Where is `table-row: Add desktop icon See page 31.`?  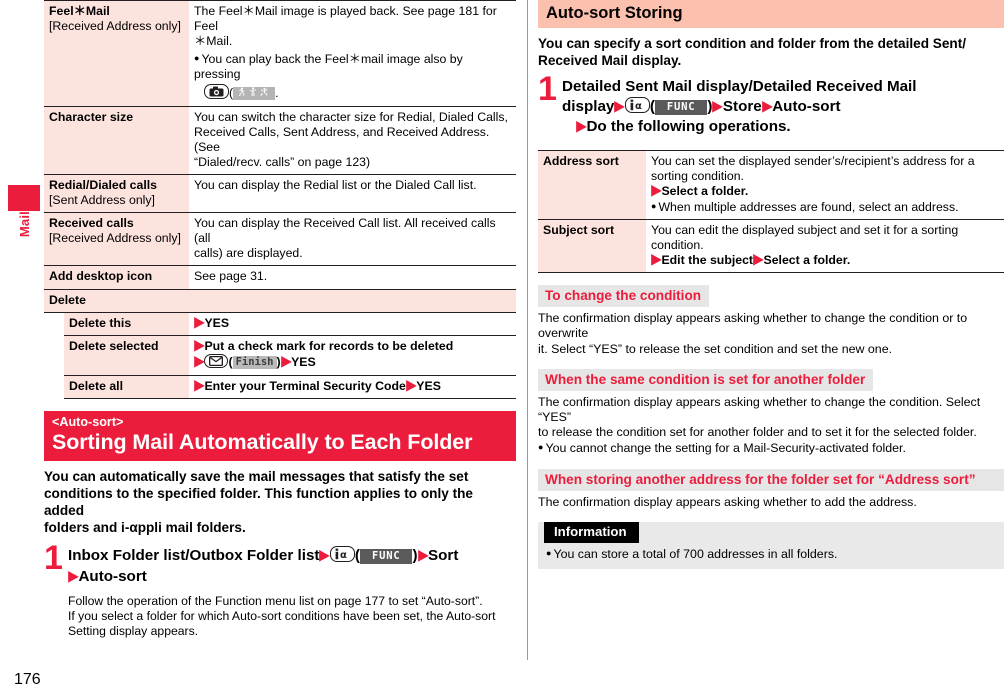
table-row: Add desktop icon See page 31. is located at coordinates (280, 277).